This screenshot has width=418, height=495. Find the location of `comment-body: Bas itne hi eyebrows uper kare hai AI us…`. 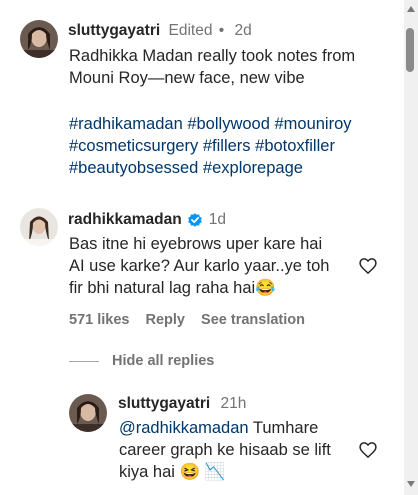

comment-body: Bas itne hi eyebrows uper kare hai AI us… is located at coordinates (214, 266).